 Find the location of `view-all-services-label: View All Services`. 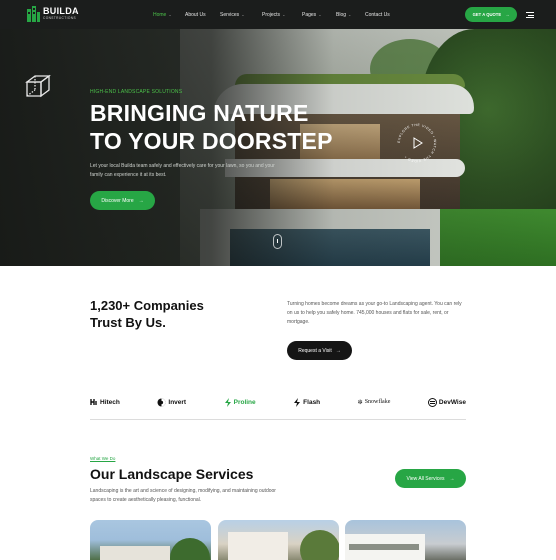

view-all-services-label: View All Services is located at coordinates (425, 478).